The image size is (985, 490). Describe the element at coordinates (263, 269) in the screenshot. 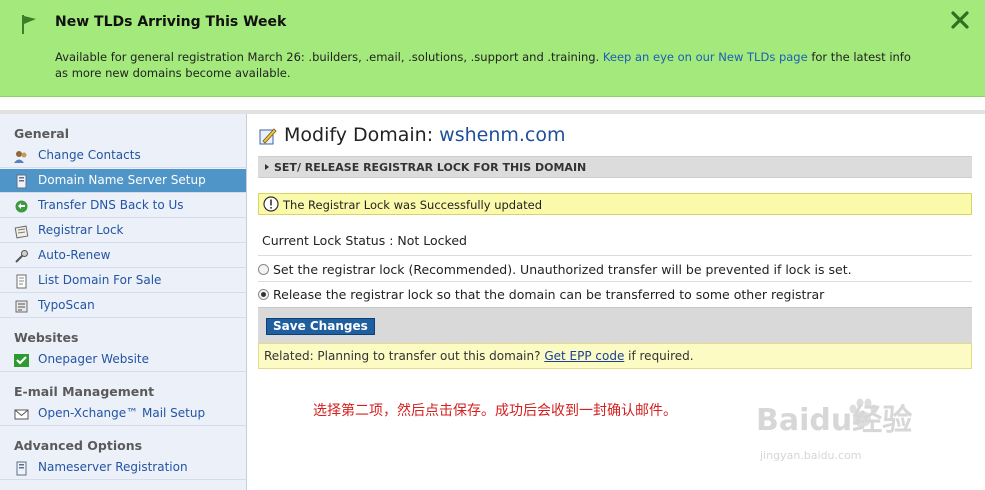

I see `set-lock-radio` at that location.